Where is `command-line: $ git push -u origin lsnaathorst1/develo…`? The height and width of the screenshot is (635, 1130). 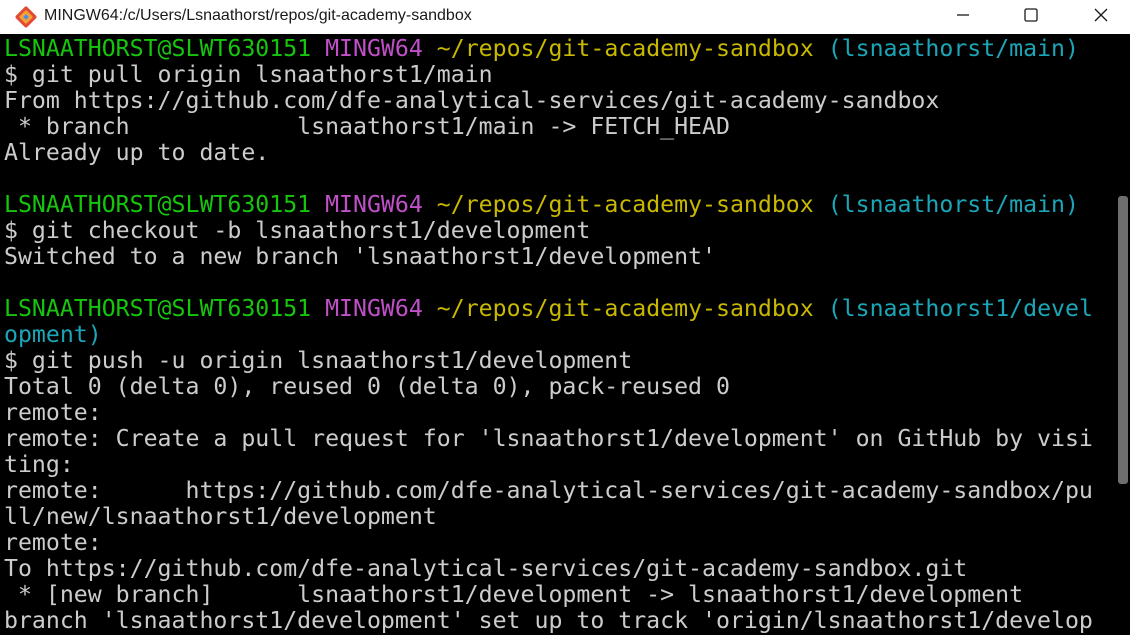 command-line: $ git push -u origin lsnaathorst1/develo… is located at coordinates (318, 360).